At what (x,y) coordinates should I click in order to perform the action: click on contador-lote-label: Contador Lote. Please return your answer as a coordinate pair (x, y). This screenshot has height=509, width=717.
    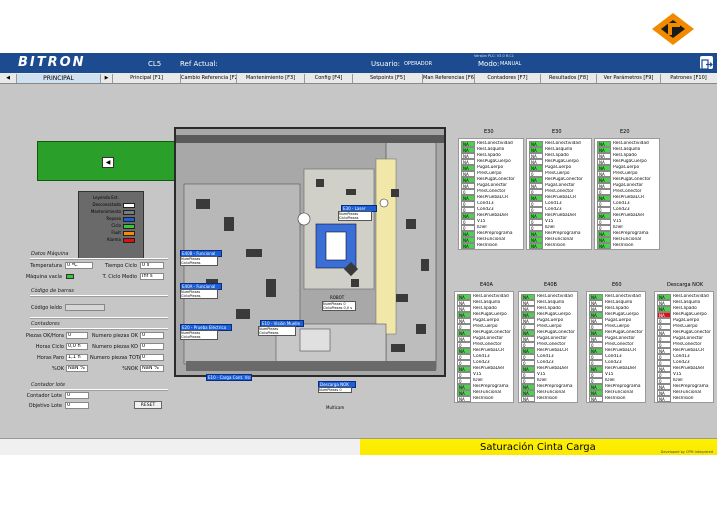
    Looking at the image, I should click on (44, 396).